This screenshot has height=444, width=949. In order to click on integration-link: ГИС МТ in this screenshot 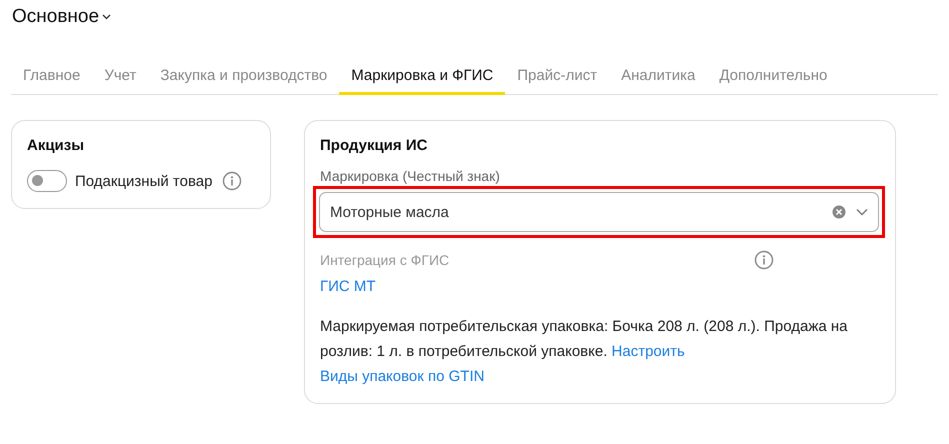, I will do `click(348, 286)`.